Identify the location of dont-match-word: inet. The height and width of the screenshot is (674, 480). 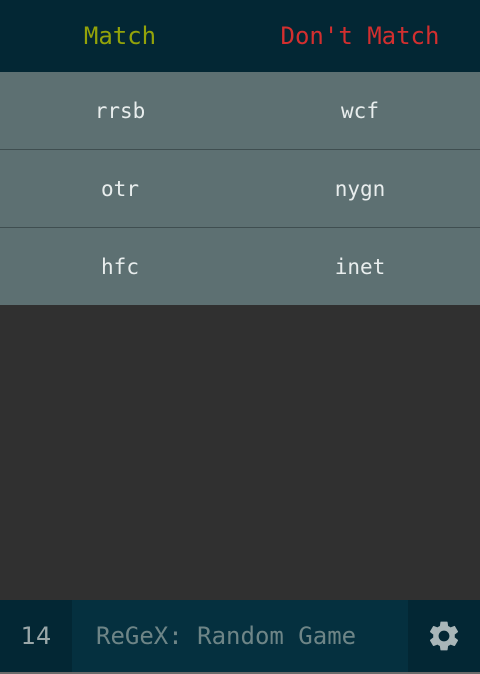
(360, 266).